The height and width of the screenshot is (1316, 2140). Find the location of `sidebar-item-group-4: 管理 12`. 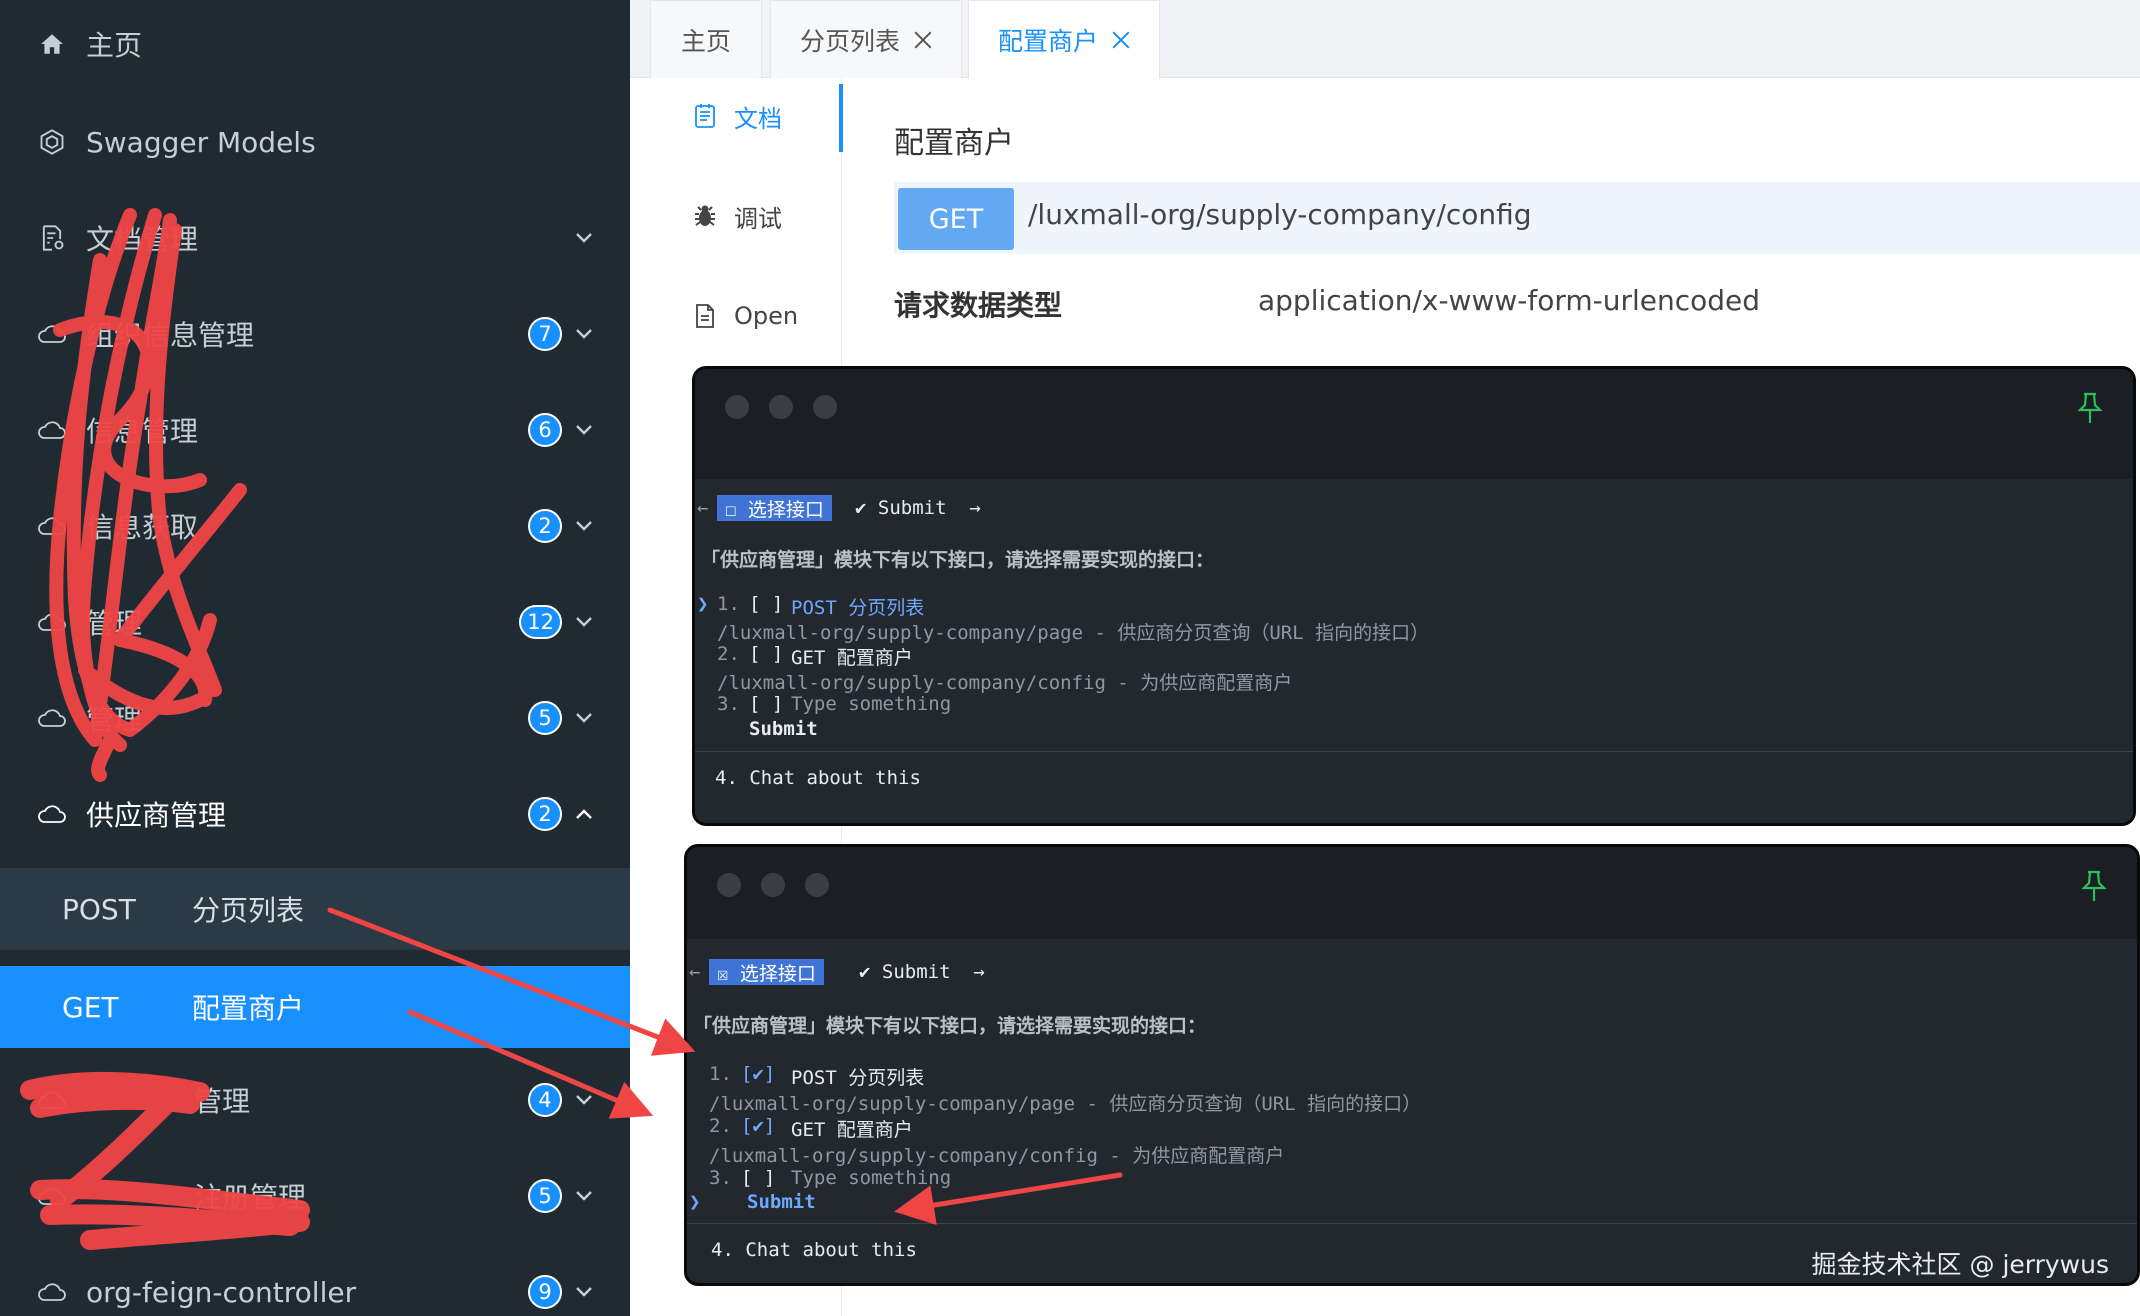

sidebar-item-group-4: 管理 12 is located at coordinates (315, 622).